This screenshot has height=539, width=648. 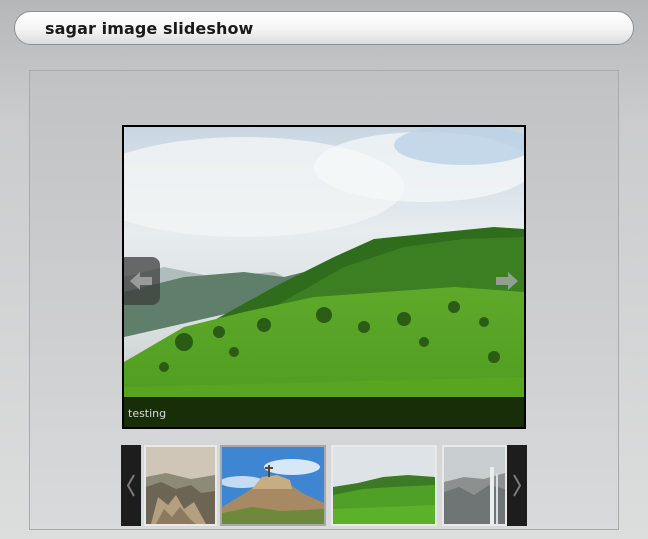 I want to click on caption-bar: testing, so click(x=324, y=412).